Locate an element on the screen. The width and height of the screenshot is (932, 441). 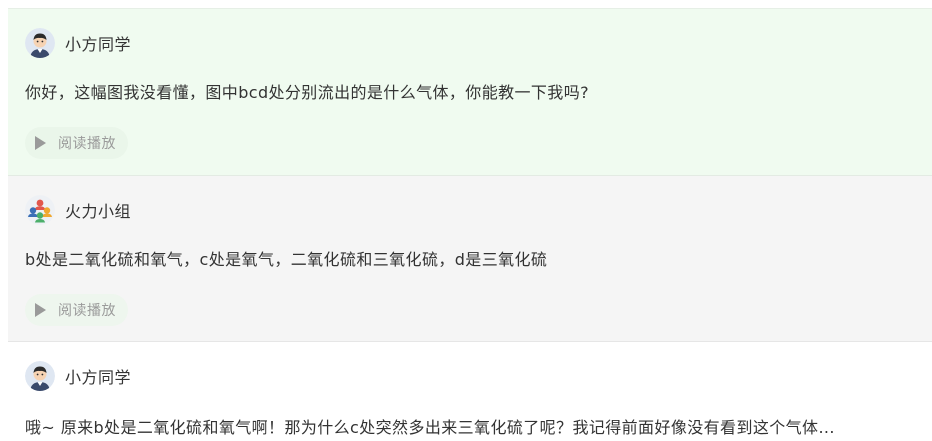
message-header: 火力小组 is located at coordinates (78, 210).